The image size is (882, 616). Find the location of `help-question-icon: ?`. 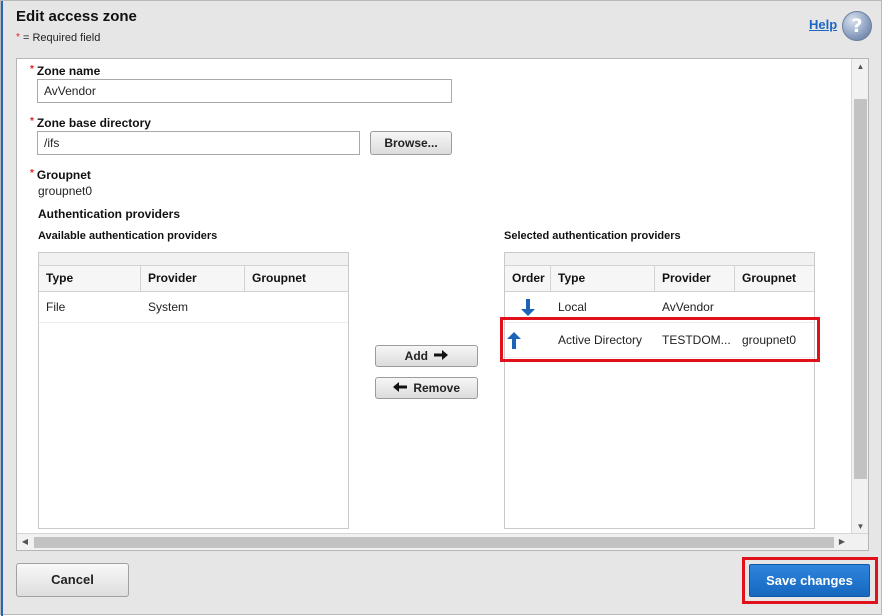

help-question-icon: ? is located at coordinates (857, 26).